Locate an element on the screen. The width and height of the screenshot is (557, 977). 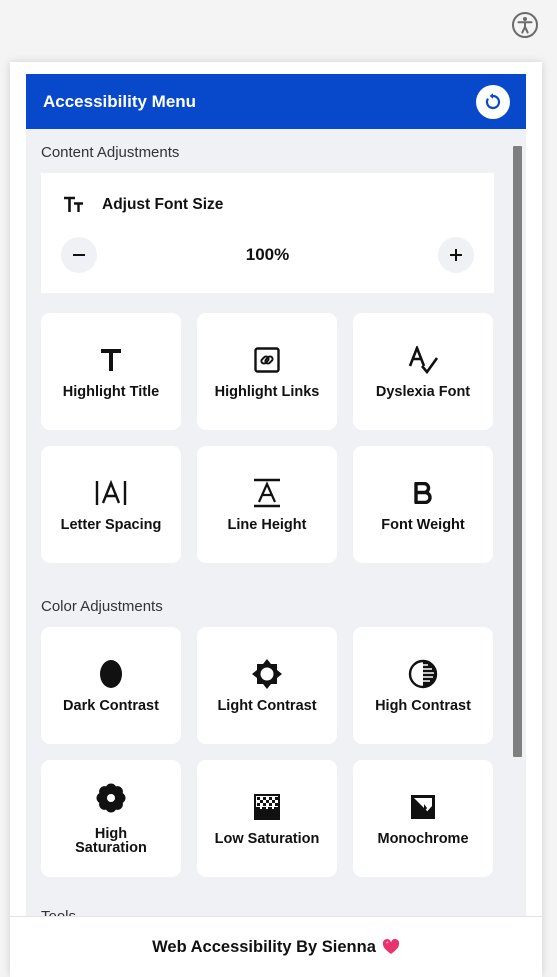
tile-monochrome: Monochrome is located at coordinates (423, 818).